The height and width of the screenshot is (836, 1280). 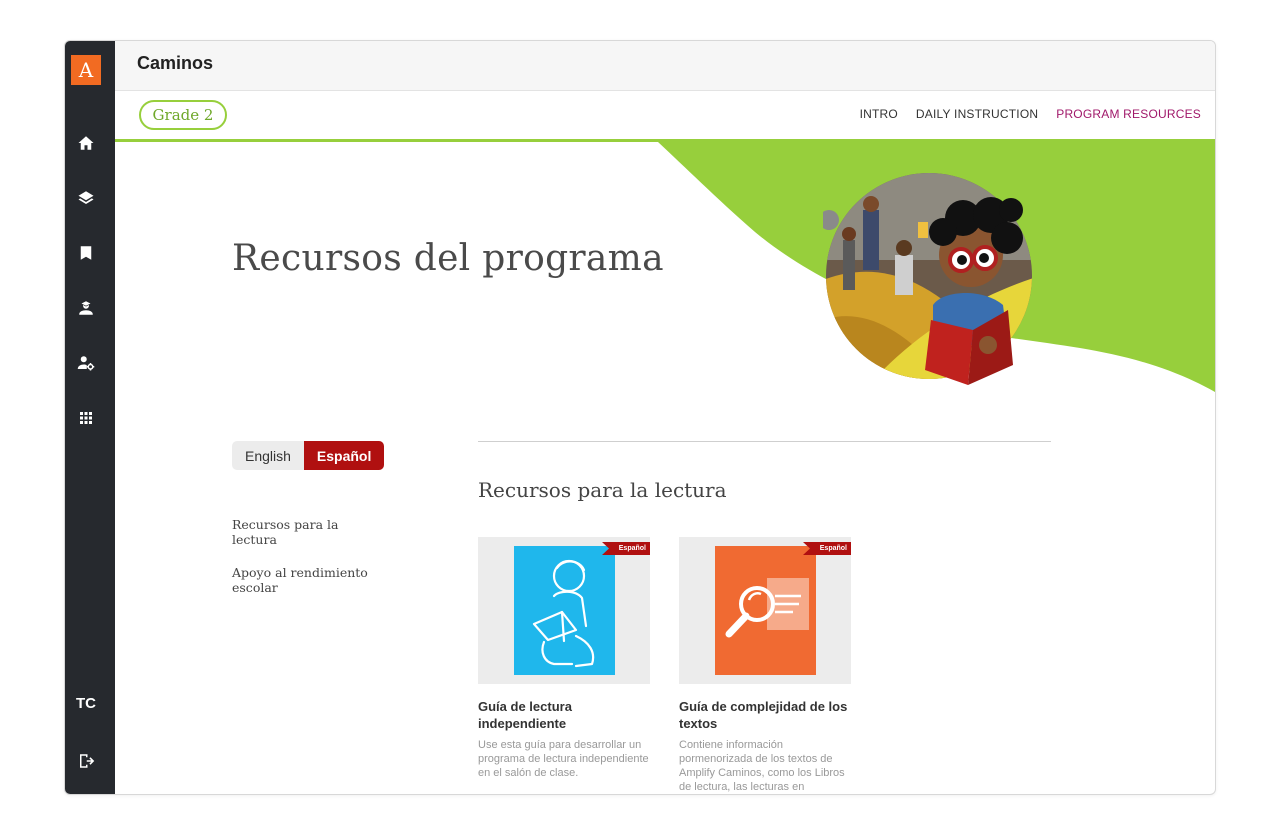 I want to click on nav-program-resources: PROGRAM RESOURCES, so click(x=1128, y=114).